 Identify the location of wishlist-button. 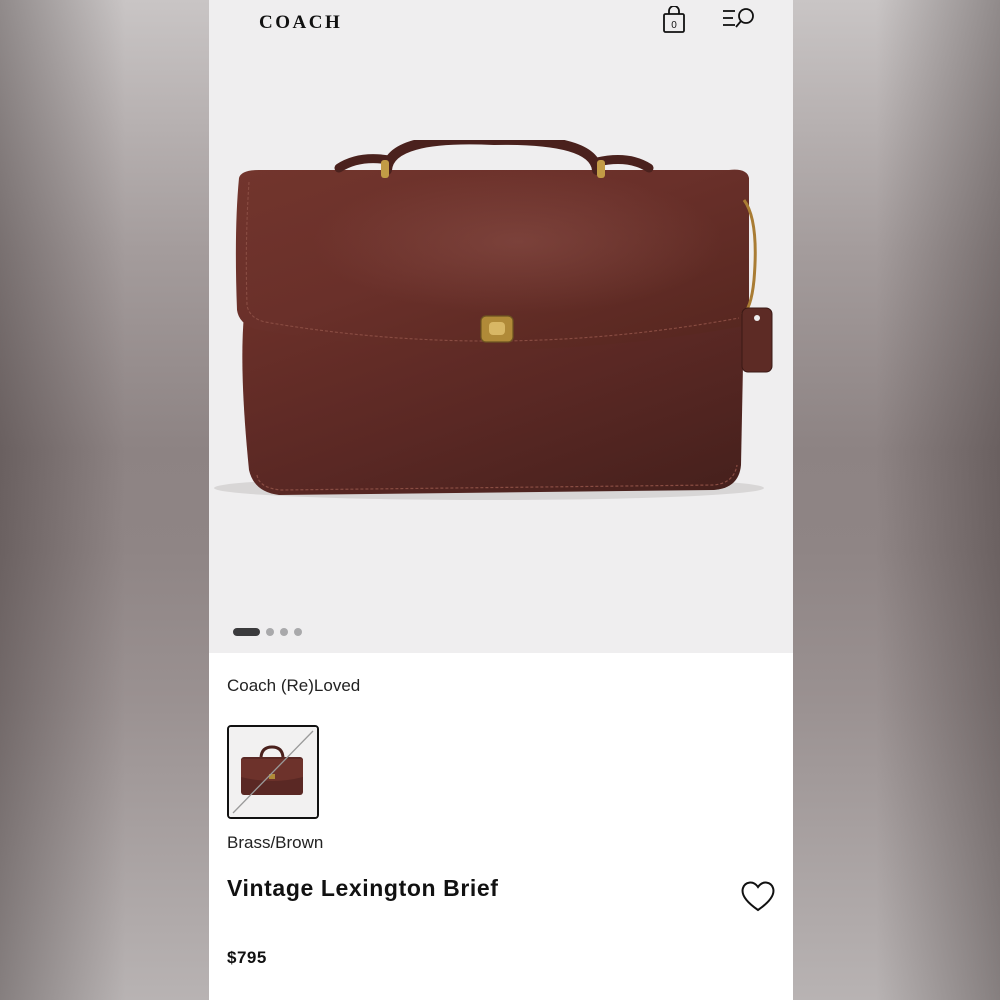
(758, 896).